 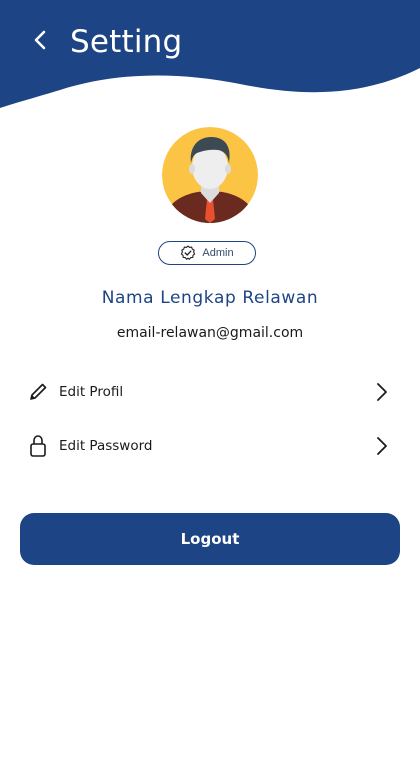 What do you see at coordinates (188, 252) in the screenshot?
I see `verified-badge-icon` at bounding box center [188, 252].